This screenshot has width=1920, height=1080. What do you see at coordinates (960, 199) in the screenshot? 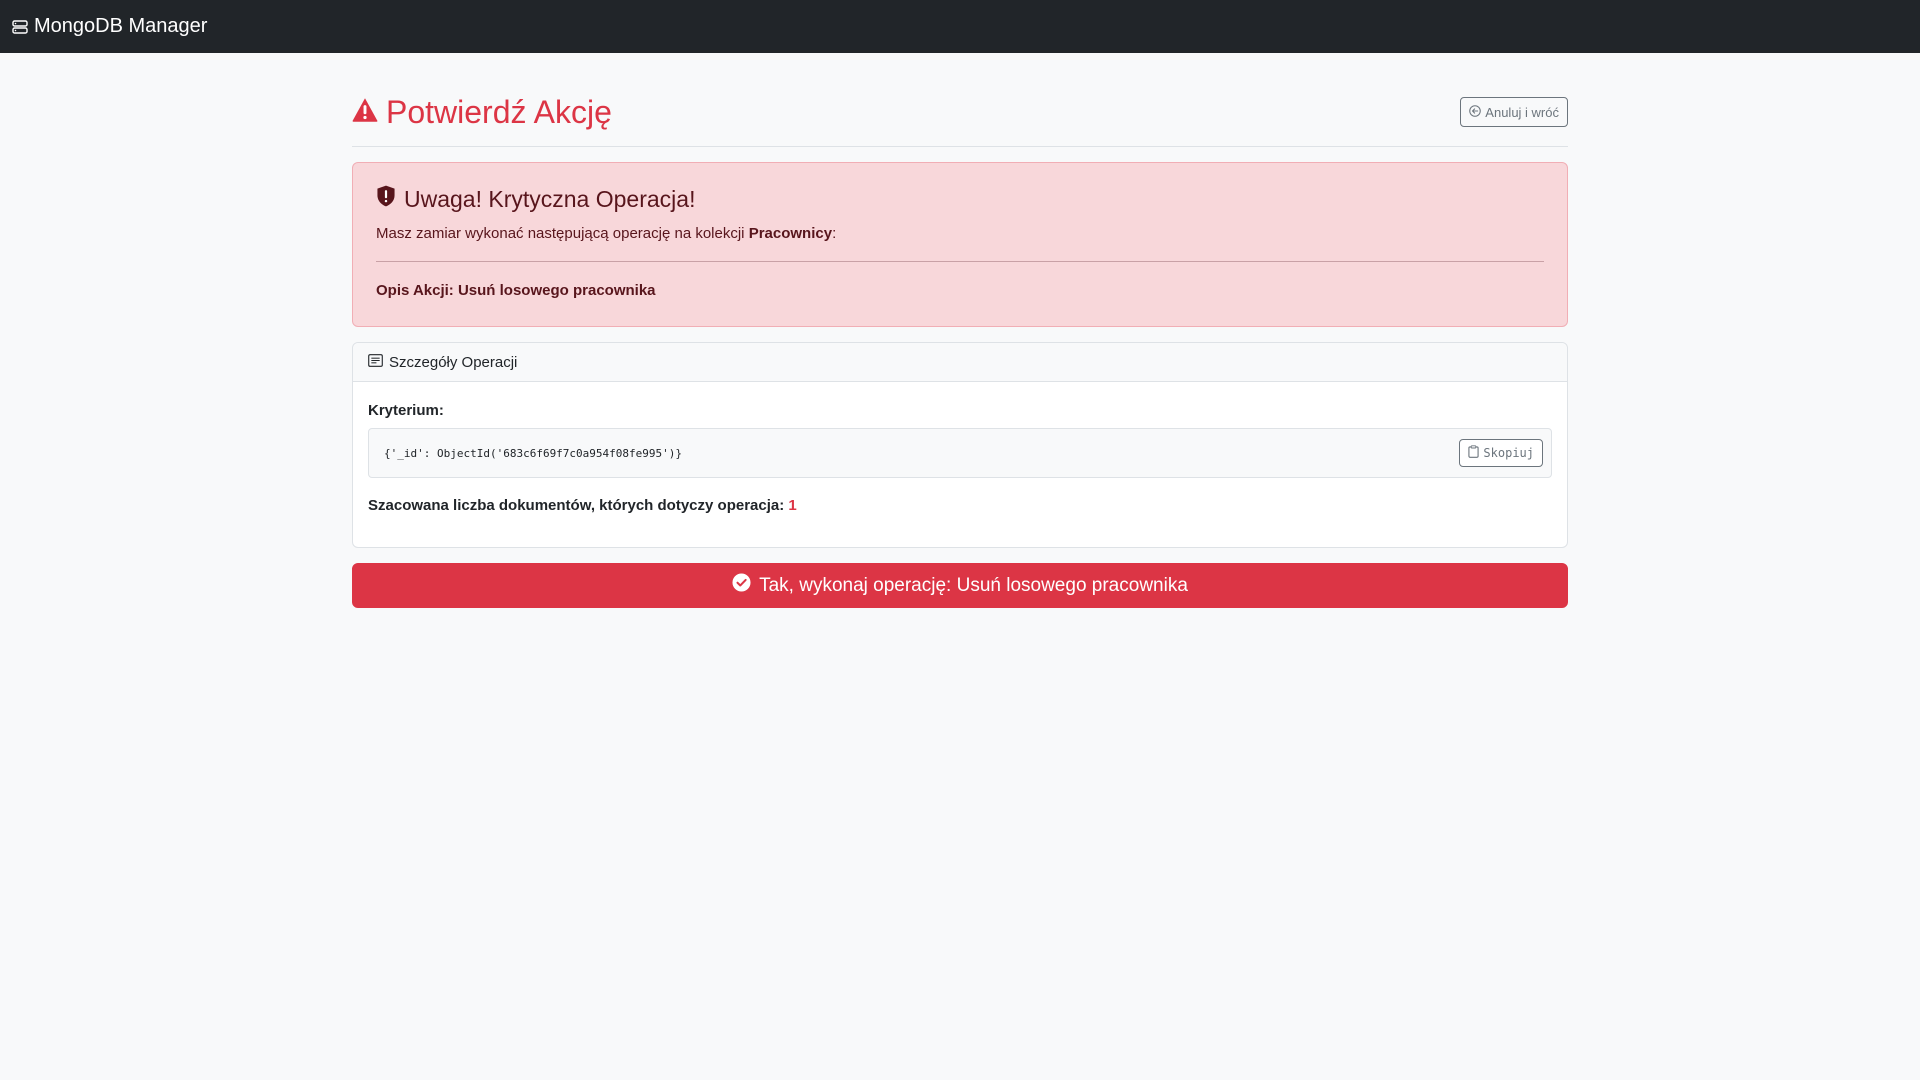
I see `alert-heading: Uwaga! Krytyczna Operacja!` at bounding box center [960, 199].